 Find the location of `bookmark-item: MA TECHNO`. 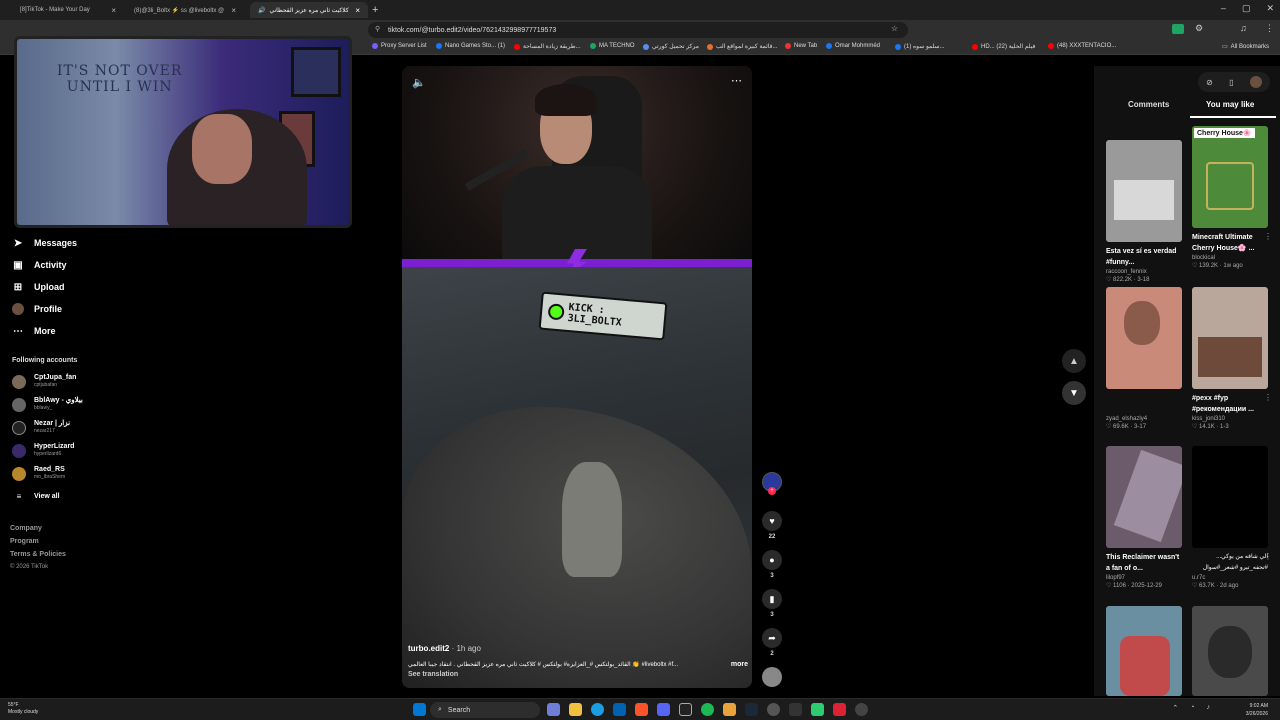

bookmark-item: MA TECHNO is located at coordinates (612, 46).